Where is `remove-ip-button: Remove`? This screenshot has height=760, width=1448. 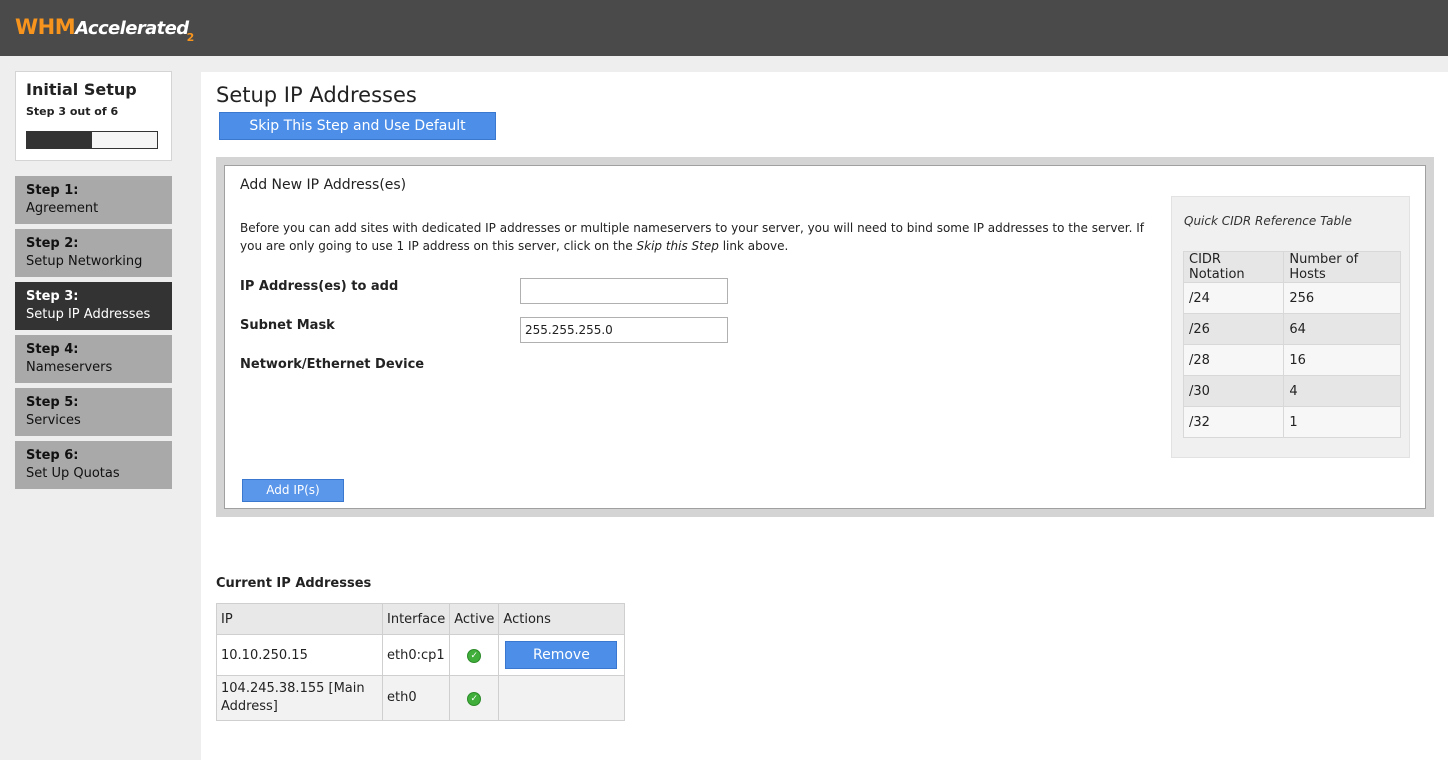
remove-ip-button: Remove is located at coordinates (561, 655).